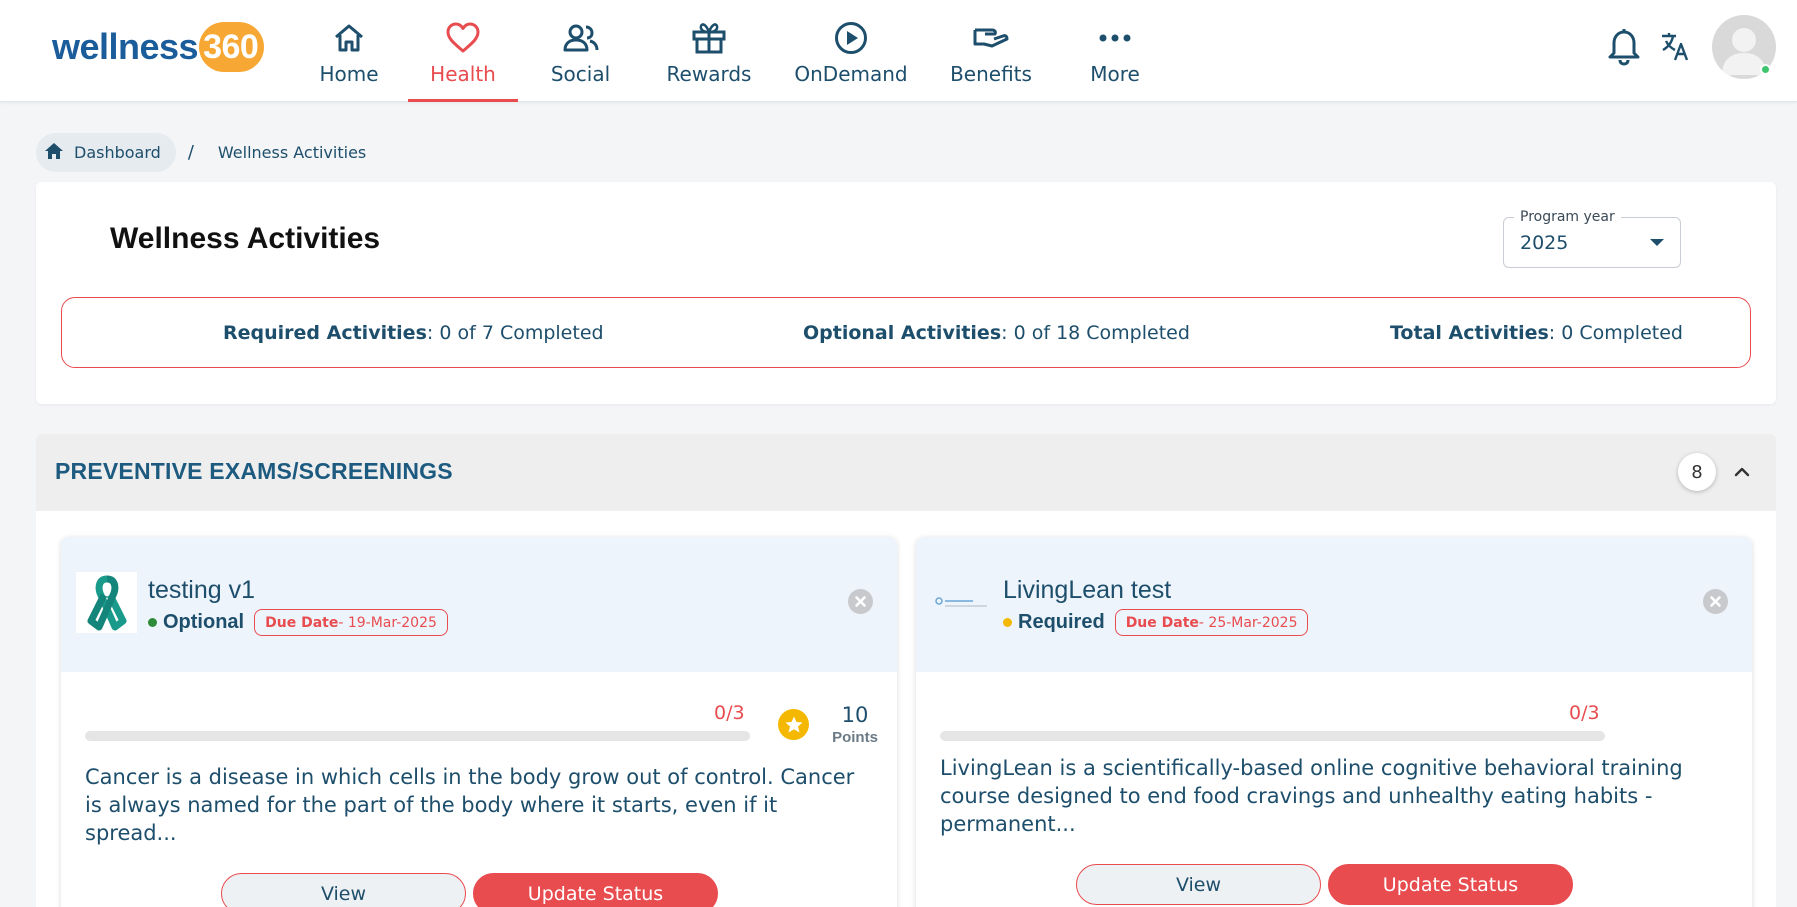 Image resolution: width=1797 pixels, height=907 pixels. What do you see at coordinates (851, 74) in the screenshot?
I see `nav-label-ondemand: OnDemand` at bounding box center [851, 74].